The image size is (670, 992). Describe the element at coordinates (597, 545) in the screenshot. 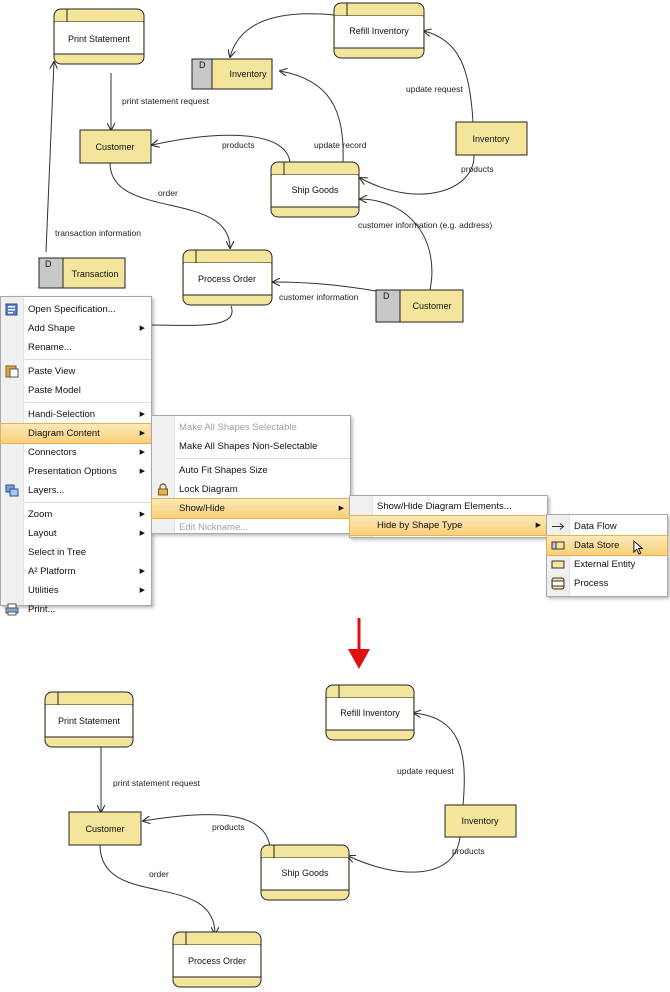

I see `menu-item-label: Data Store` at that location.